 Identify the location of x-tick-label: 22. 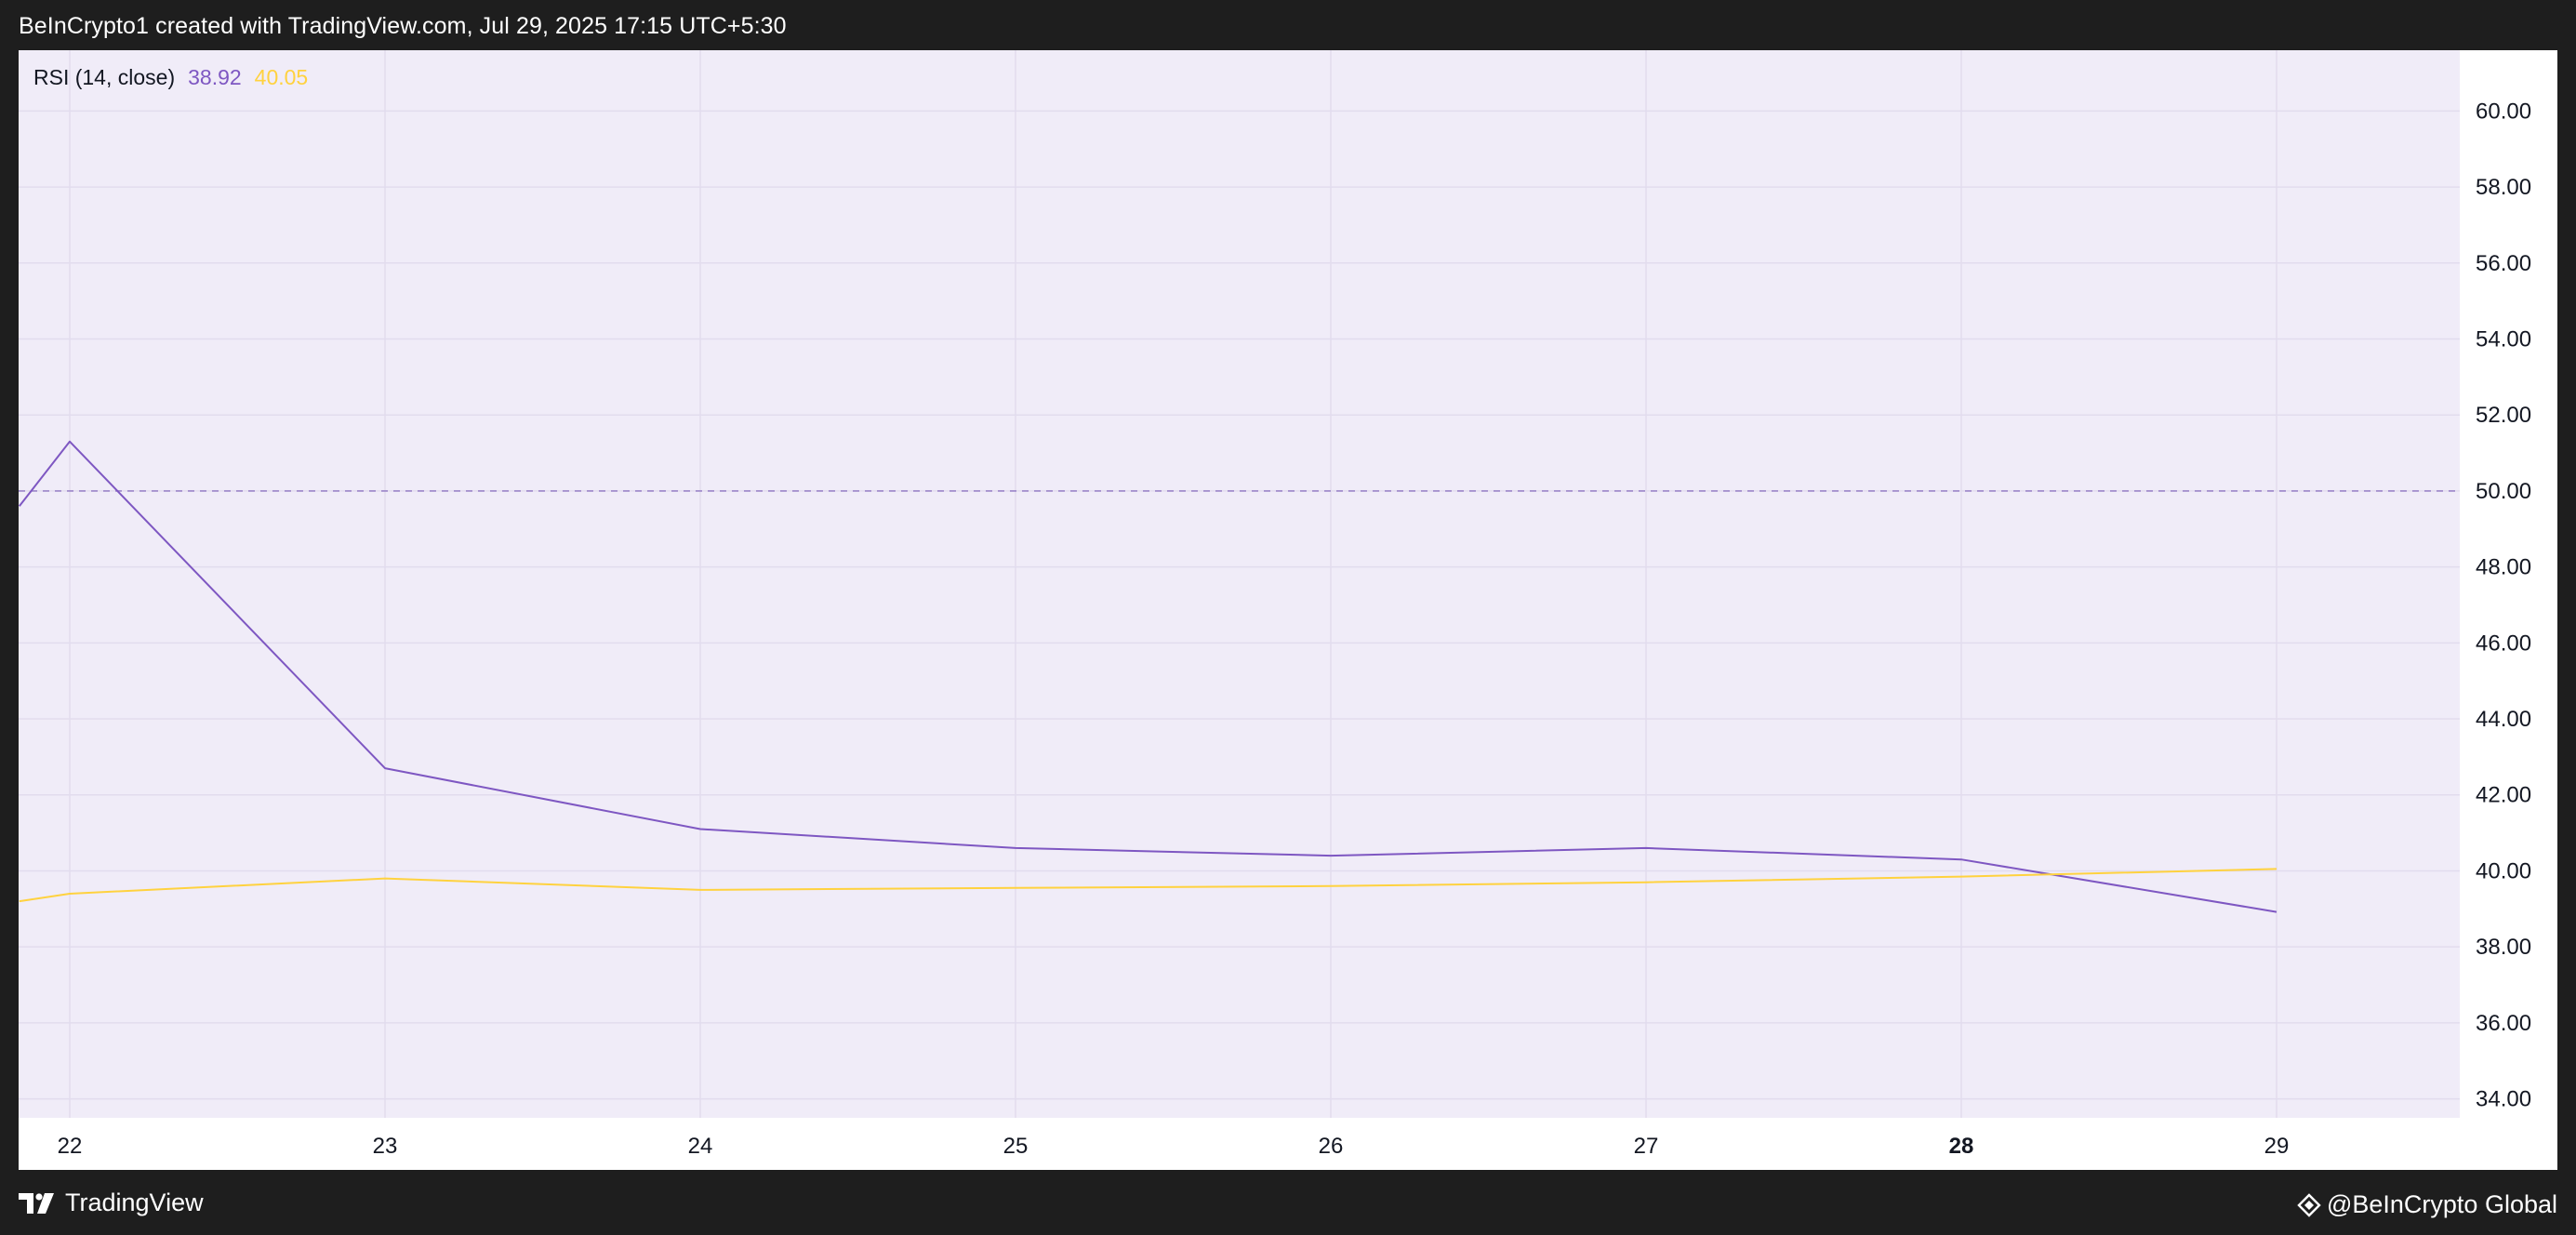
(70, 1146).